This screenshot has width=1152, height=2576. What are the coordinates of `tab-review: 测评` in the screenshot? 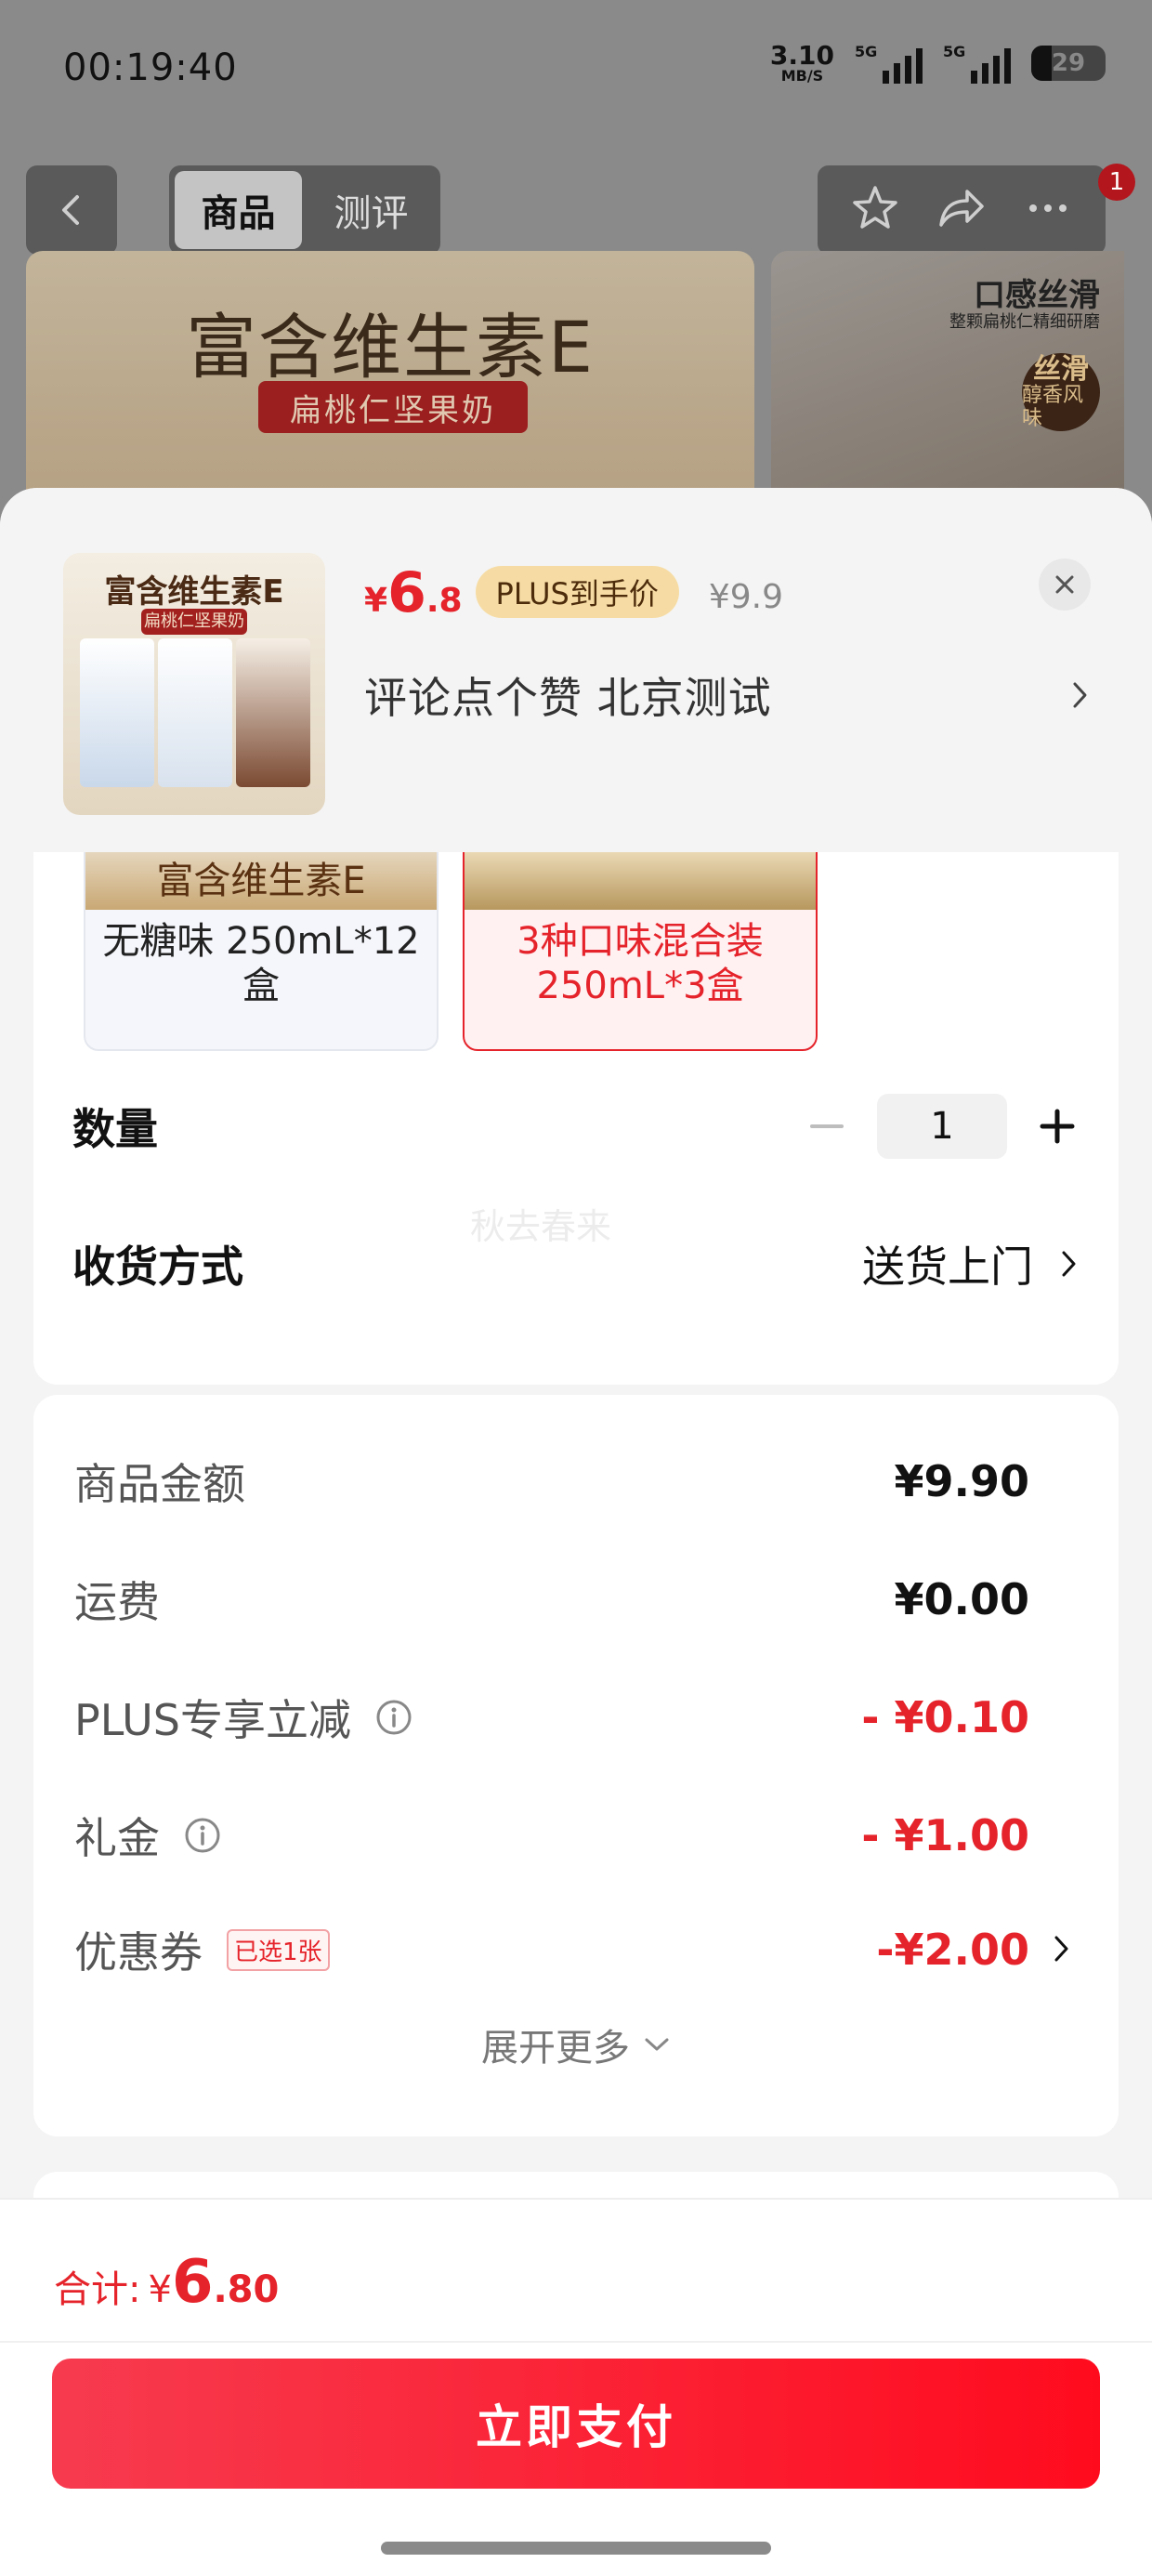 It's located at (371, 210).